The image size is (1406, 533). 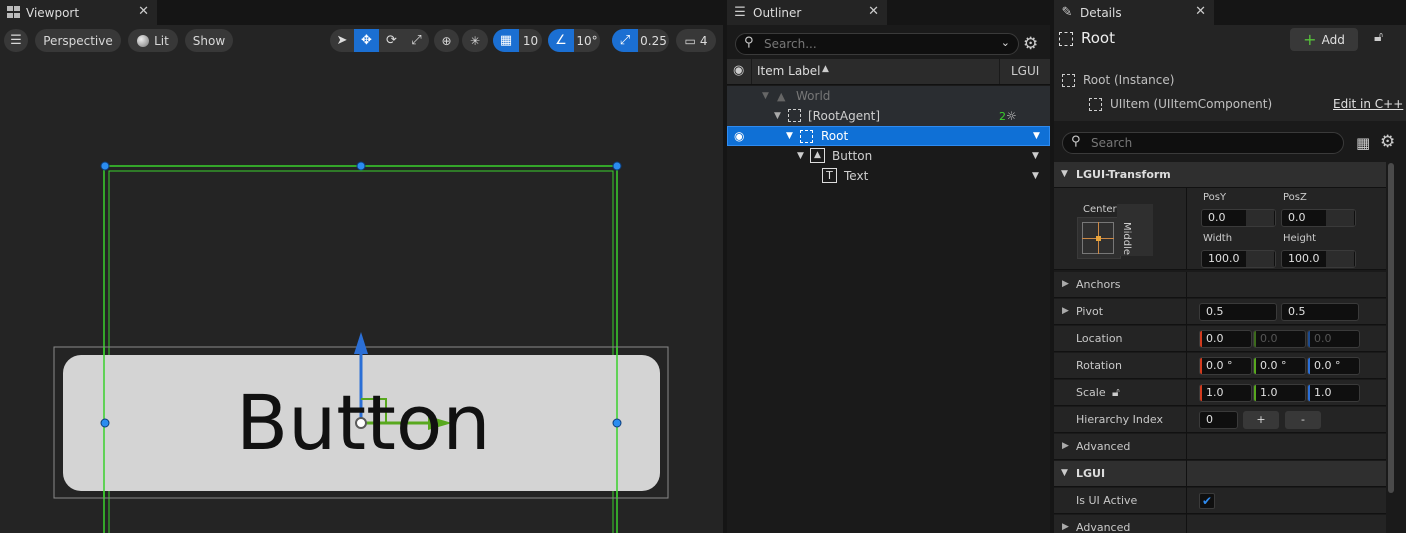 I want to click on lgui-column-header: LGUI, so click(x=1025, y=71).